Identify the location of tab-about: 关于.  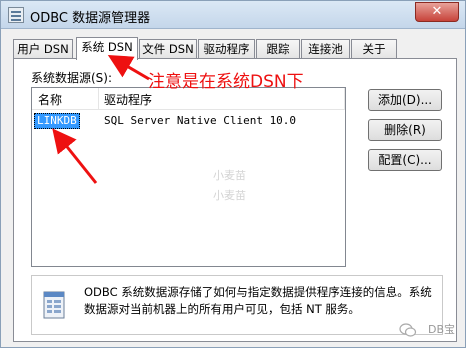
(374, 49).